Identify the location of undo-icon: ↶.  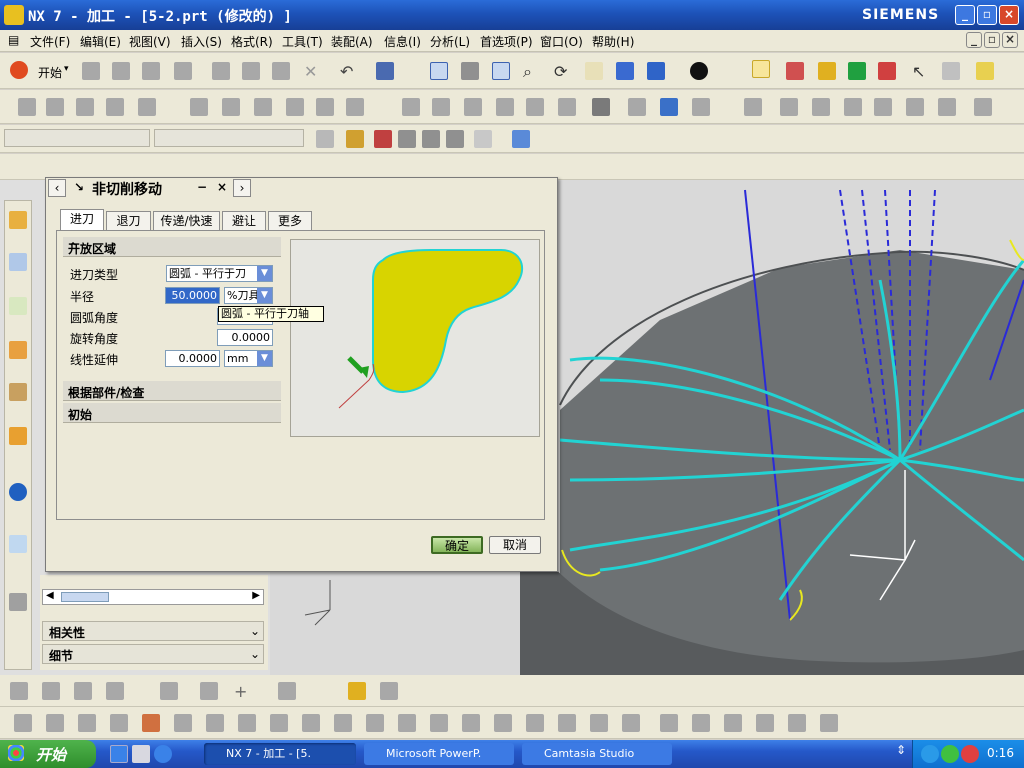
(349, 71).